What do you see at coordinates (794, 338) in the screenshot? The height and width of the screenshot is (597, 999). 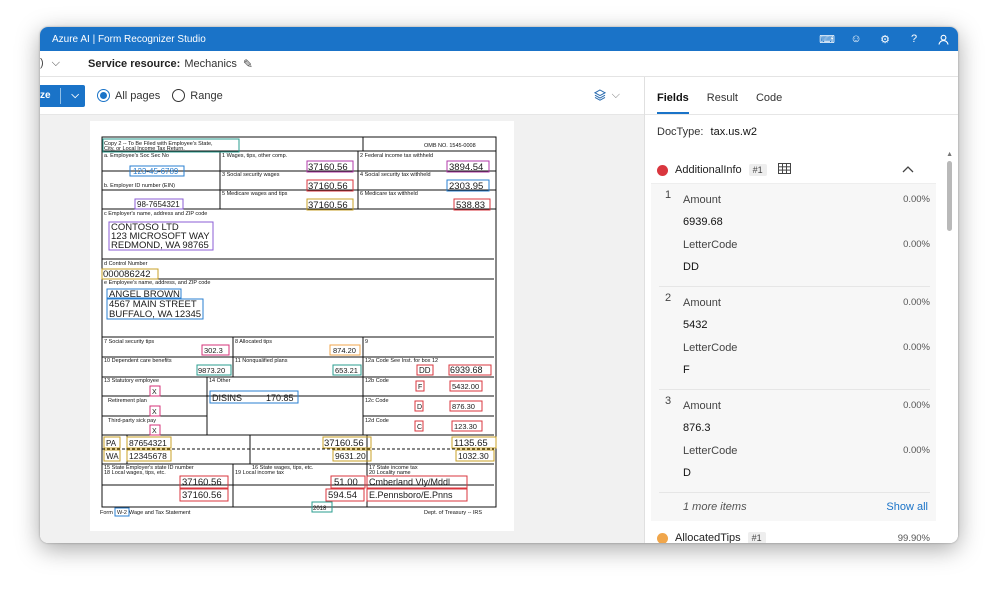 I see `list-item: 2 Amount 0.00% 5432 LetterCode 0.00% F` at bounding box center [794, 338].